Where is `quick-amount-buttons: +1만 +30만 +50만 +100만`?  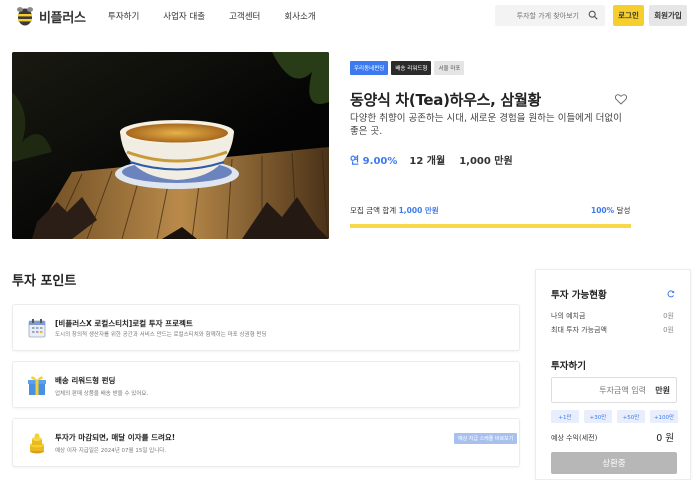 quick-amount-buttons: +1만 +30만 +50만 +100만 is located at coordinates (614, 416).